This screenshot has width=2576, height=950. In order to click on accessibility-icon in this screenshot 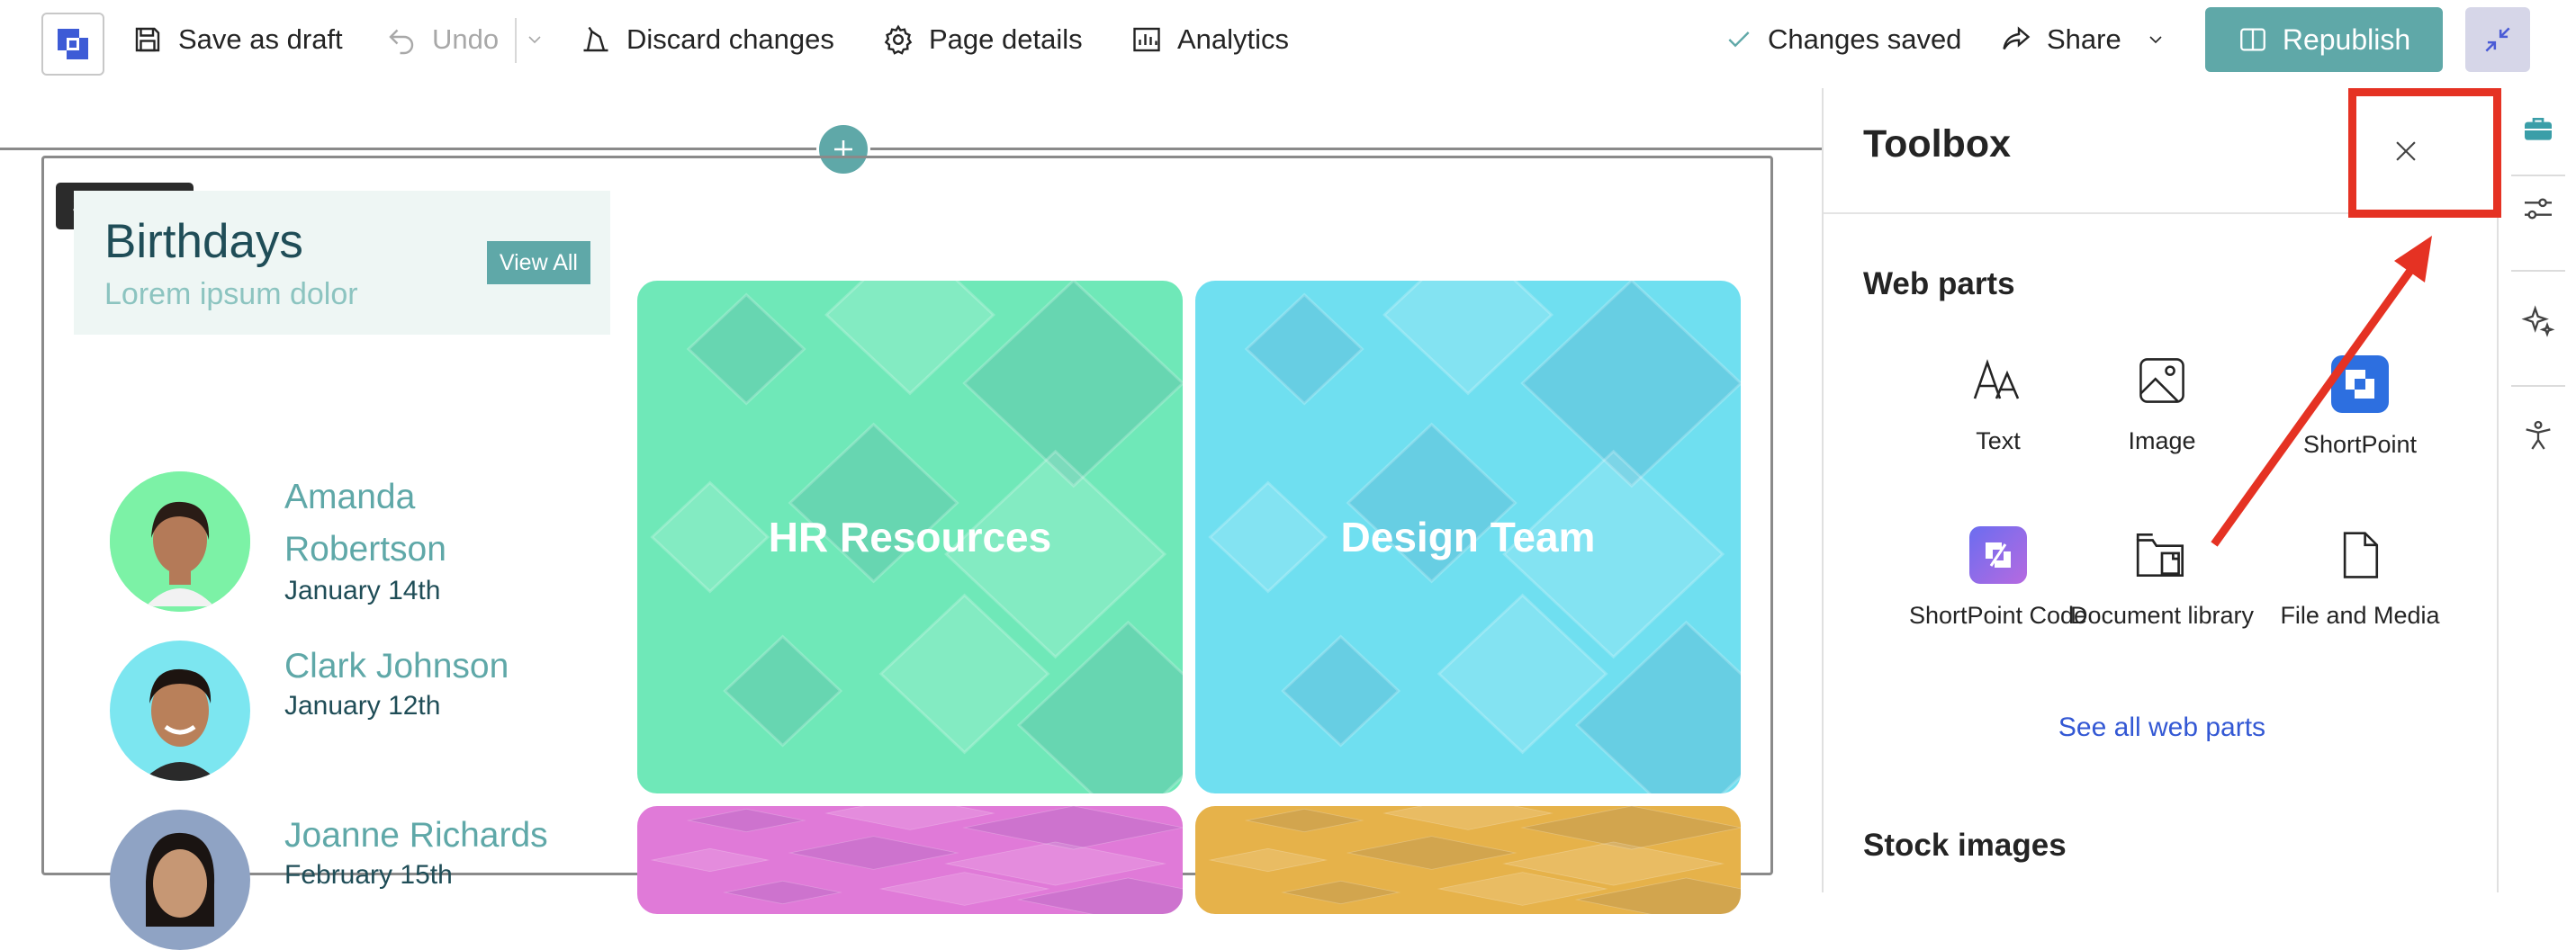, I will do `click(2538, 435)`.